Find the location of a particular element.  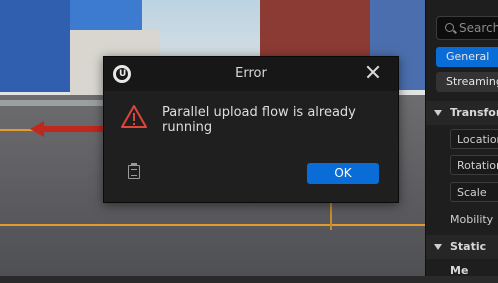

dialog-message: Parallel upload flow is already running is located at coordinates (259, 120).